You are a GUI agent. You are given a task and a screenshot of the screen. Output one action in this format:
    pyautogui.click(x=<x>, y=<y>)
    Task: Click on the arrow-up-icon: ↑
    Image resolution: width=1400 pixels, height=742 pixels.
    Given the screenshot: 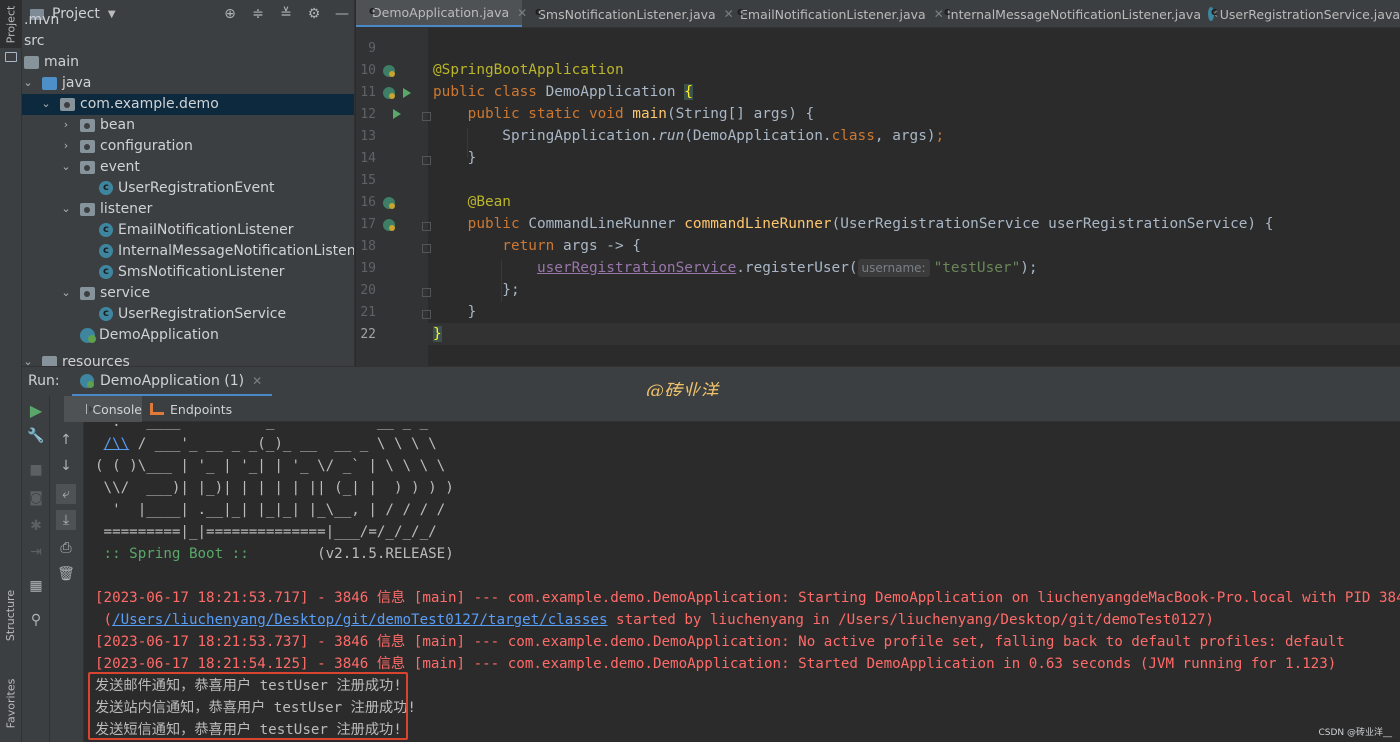 What is the action you would take?
    pyautogui.click(x=66, y=440)
    